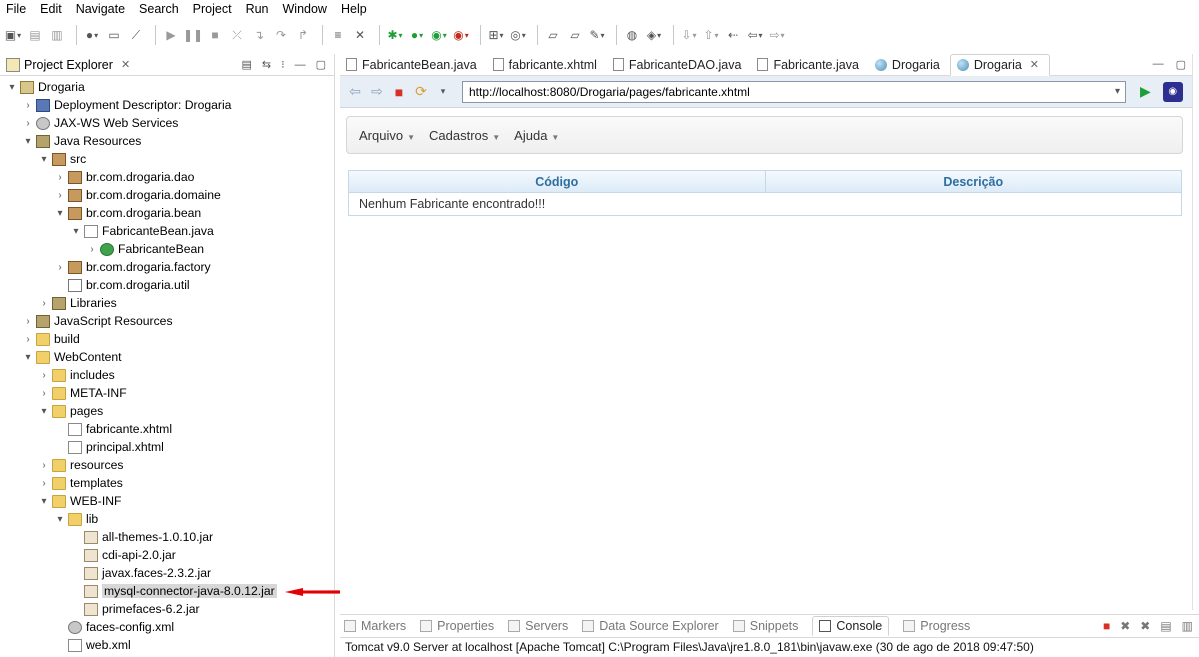 The width and height of the screenshot is (1199, 657). Describe the element at coordinates (303, 35) in the screenshot. I see `step-return-icon: ↱` at that location.